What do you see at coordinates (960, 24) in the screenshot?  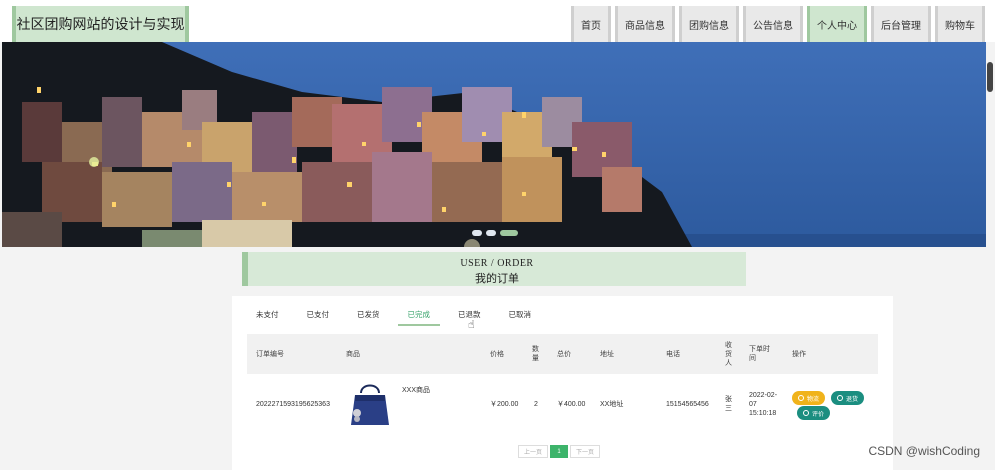 I see `nav-cart: 购物车` at bounding box center [960, 24].